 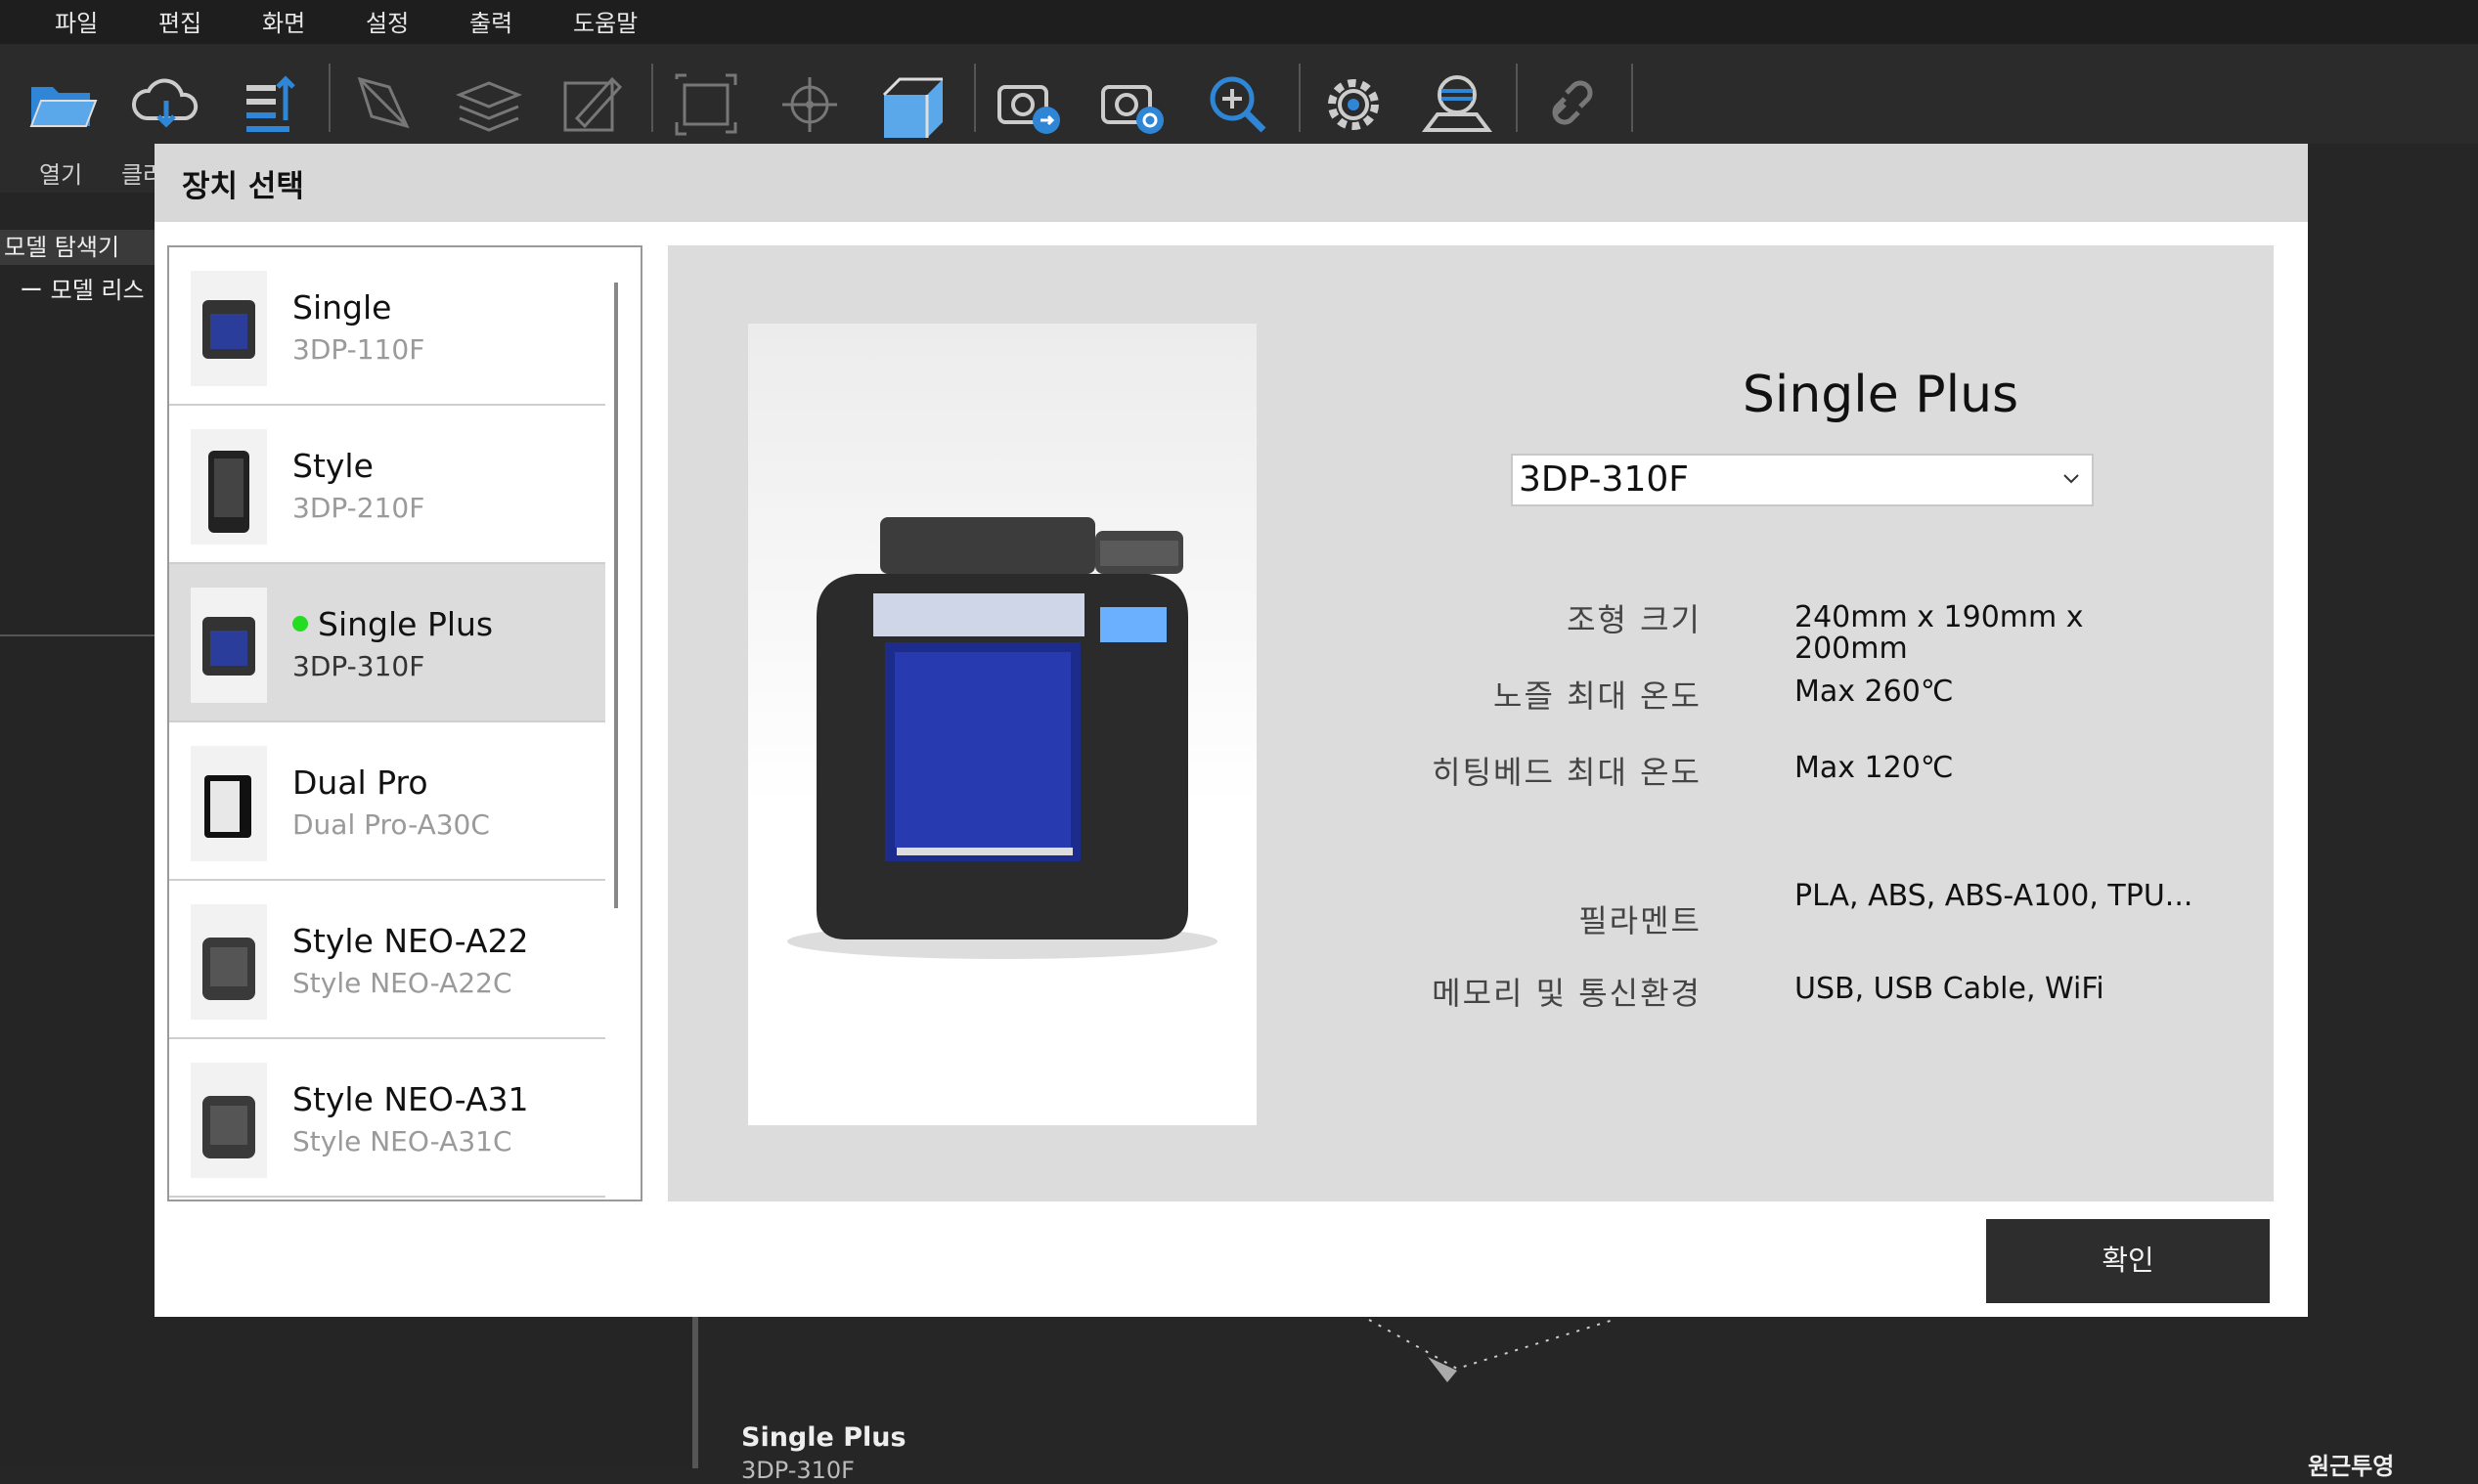 What do you see at coordinates (810, 102) in the screenshot?
I see `center-icon` at bounding box center [810, 102].